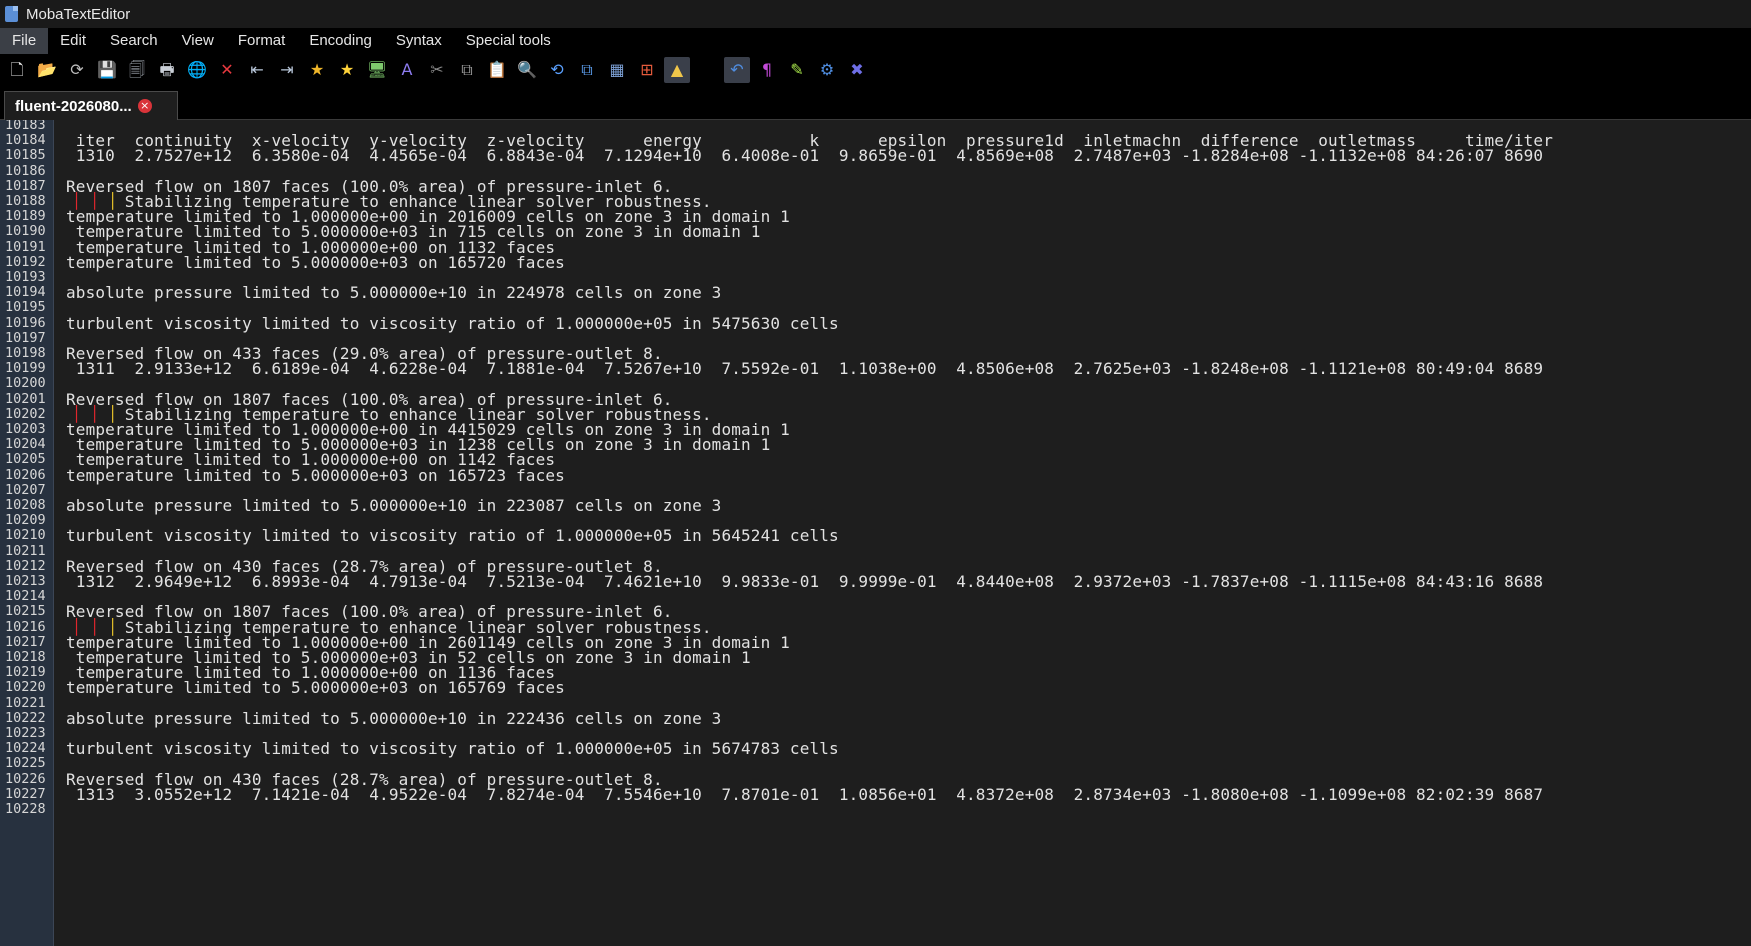 The image size is (1751, 946). I want to click on menu-file: File, so click(24, 41).